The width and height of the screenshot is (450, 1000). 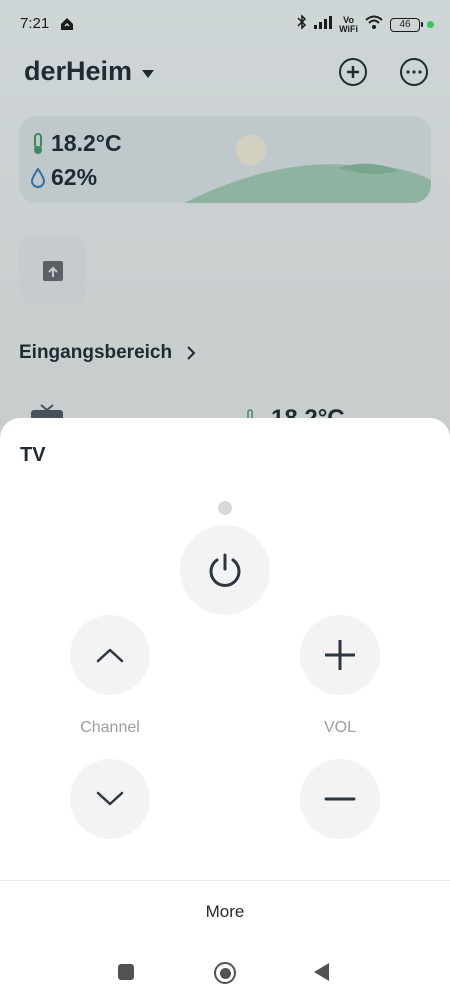 What do you see at coordinates (302, 24) in the screenshot?
I see `bluetooth-icon` at bounding box center [302, 24].